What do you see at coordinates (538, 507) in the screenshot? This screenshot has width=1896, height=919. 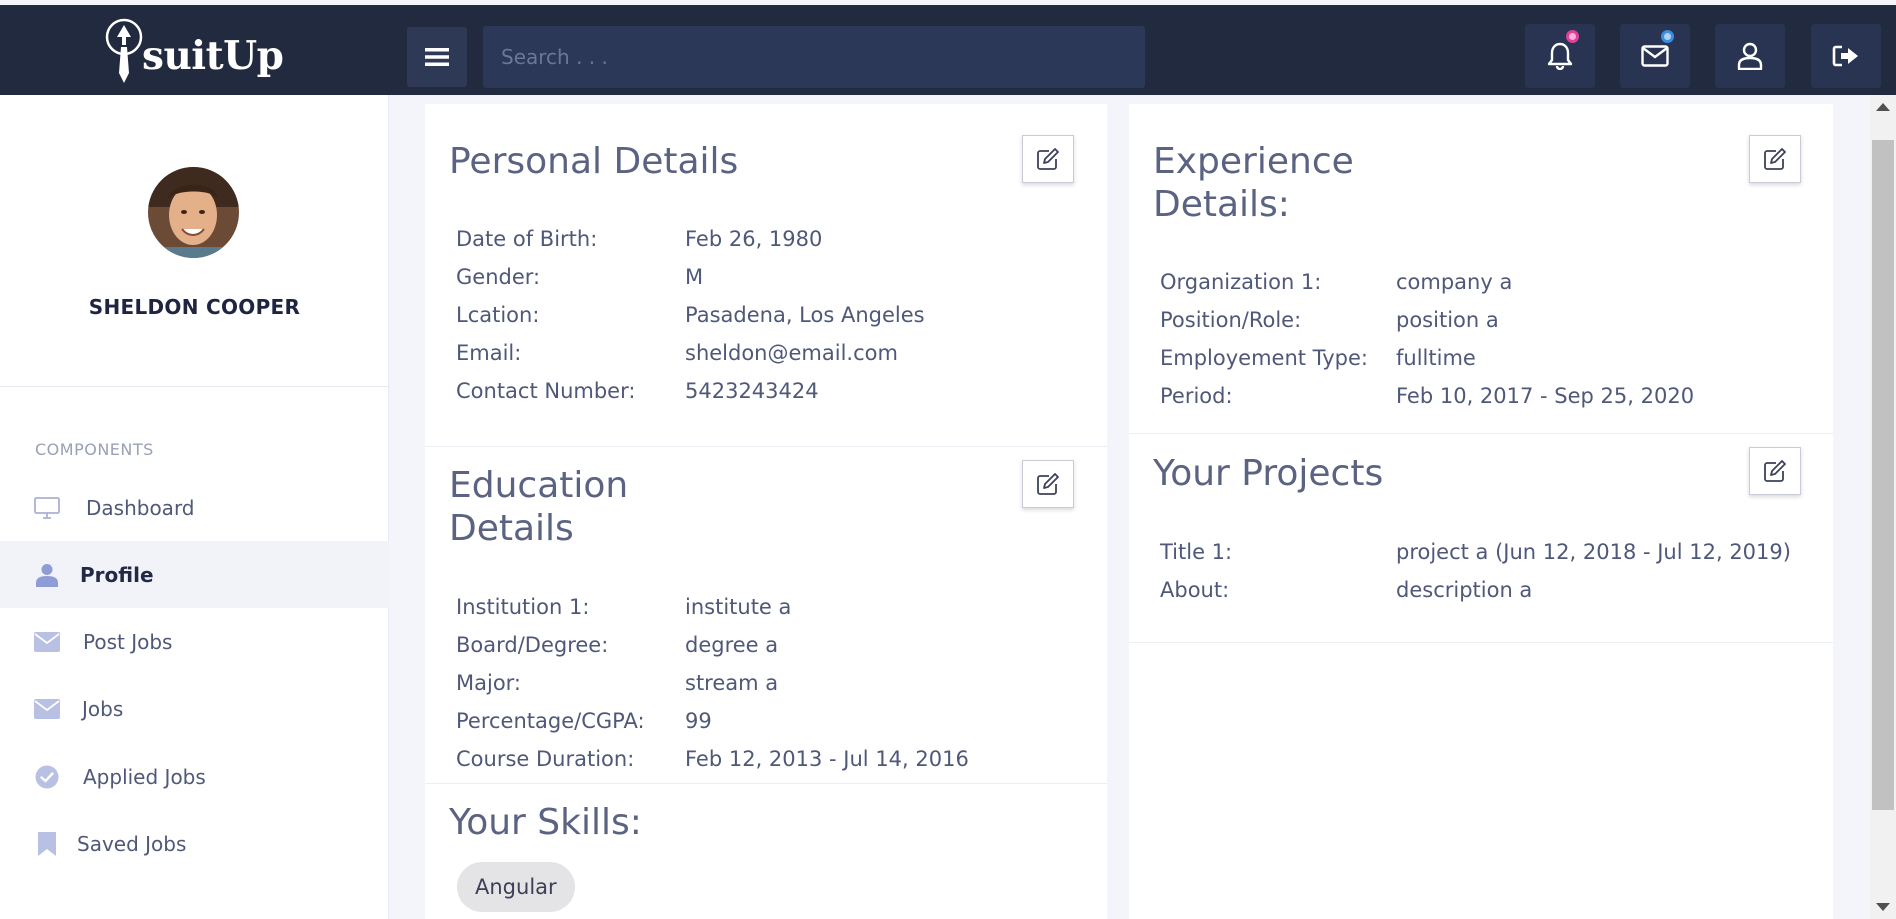 I see `education-details-title: Education Details` at bounding box center [538, 507].